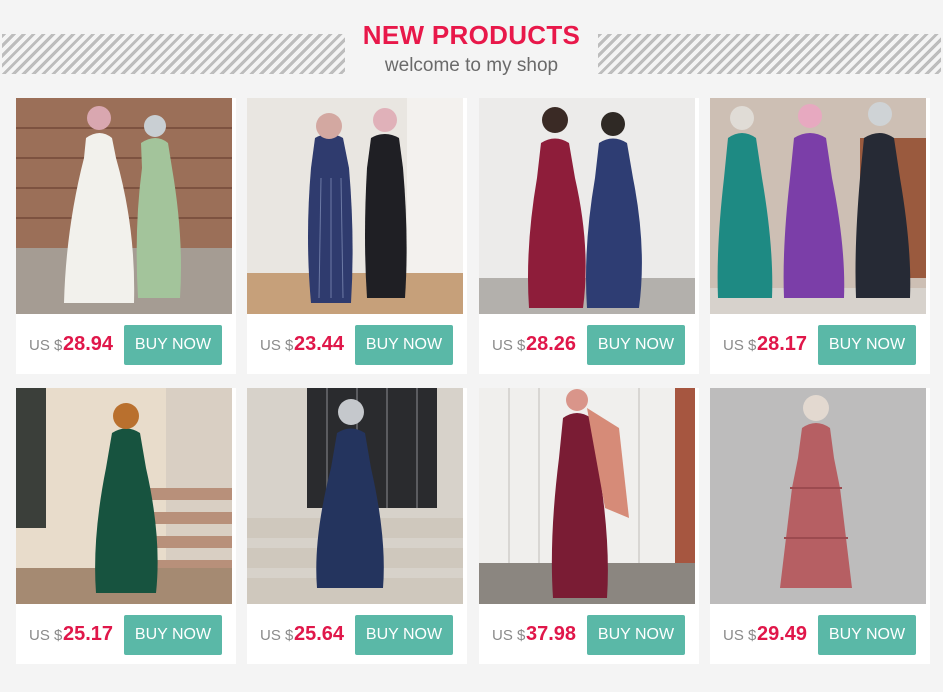 Image resolution: width=943 pixels, height=692 pixels. I want to click on product-card: US $ 28.94 BUY NOW, so click(126, 236).